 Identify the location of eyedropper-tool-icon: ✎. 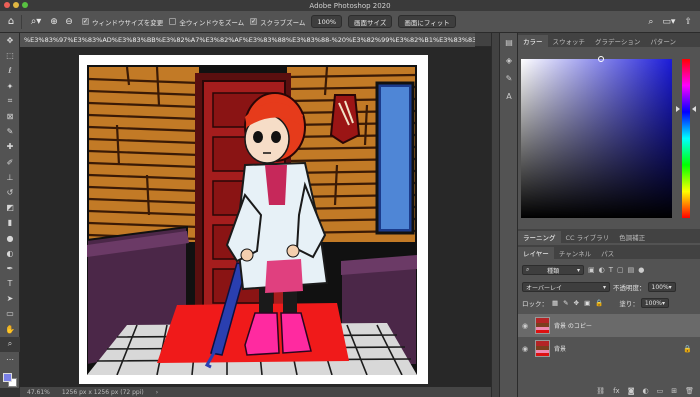
(10, 131).